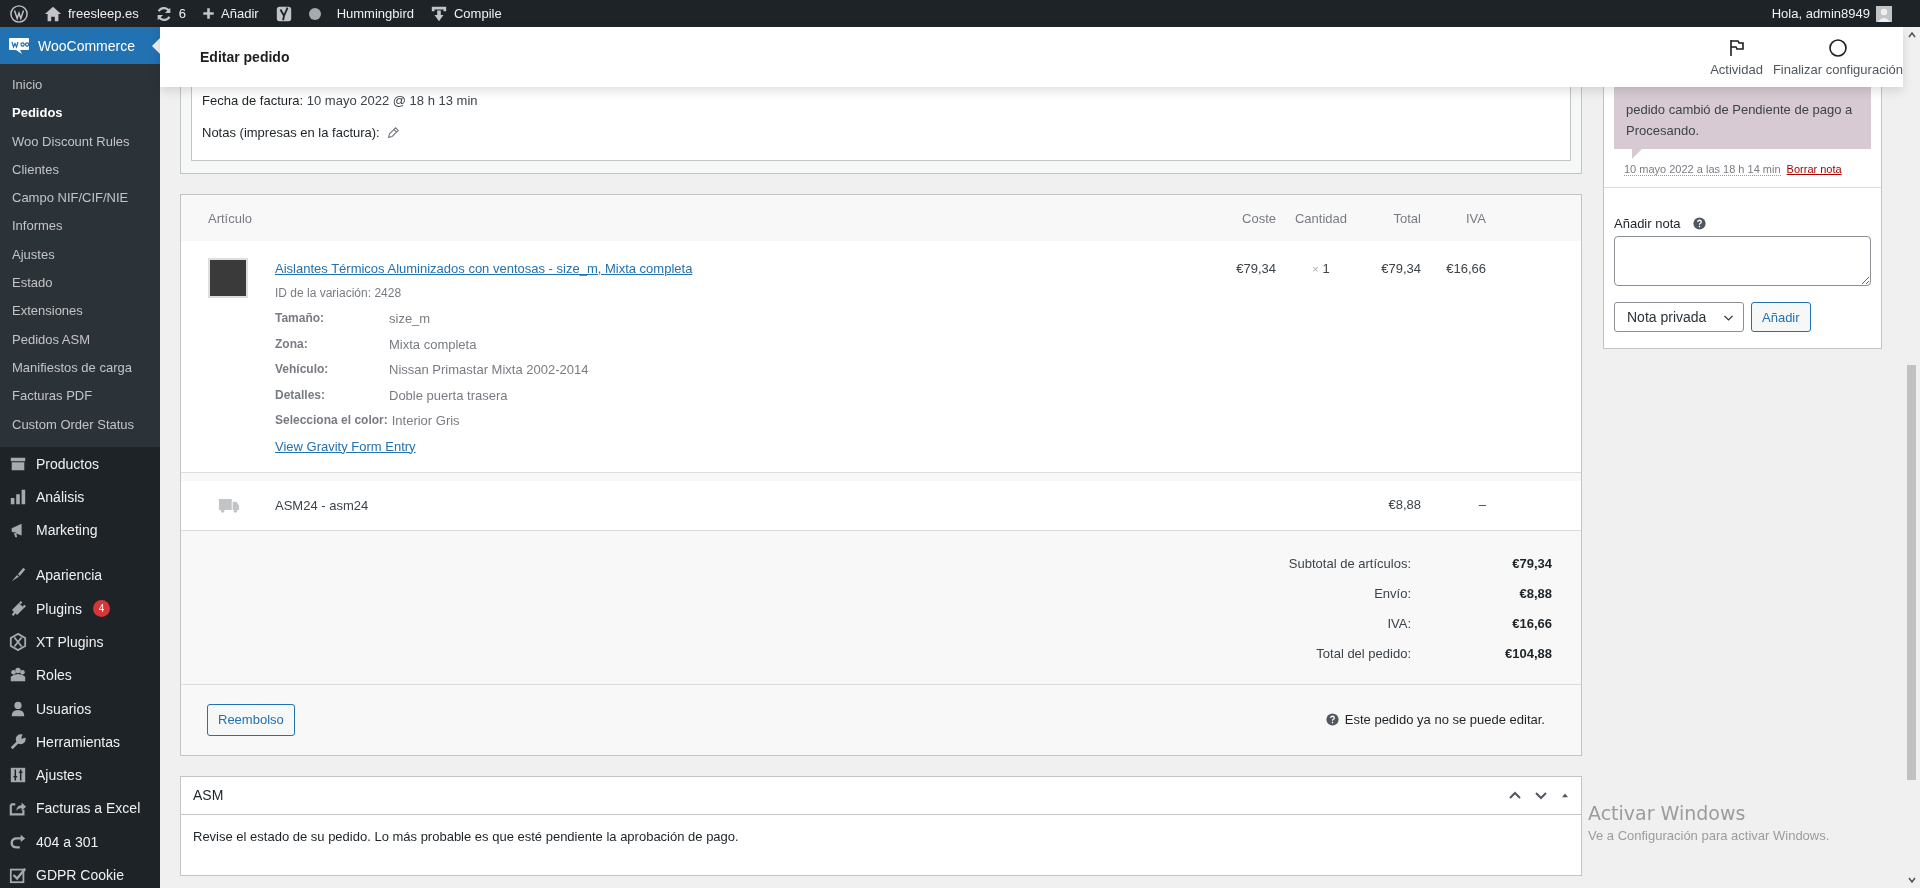  What do you see at coordinates (466, 836) in the screenshot?
I see `order-status-message: Revise el estado de su pedido. Lo más probable es que esté pendiente la aprobación de pago.` at bounding box center [466, 836].